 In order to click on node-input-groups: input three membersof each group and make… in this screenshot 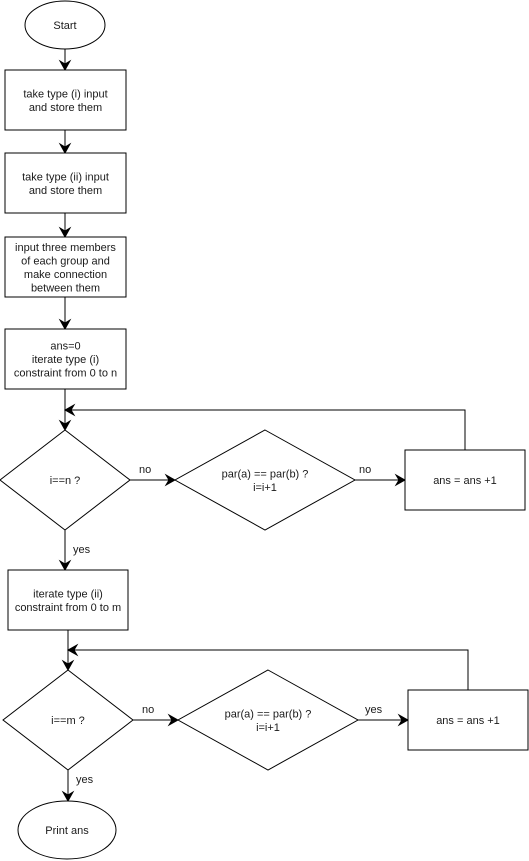, I will do `click(65, 267)`.